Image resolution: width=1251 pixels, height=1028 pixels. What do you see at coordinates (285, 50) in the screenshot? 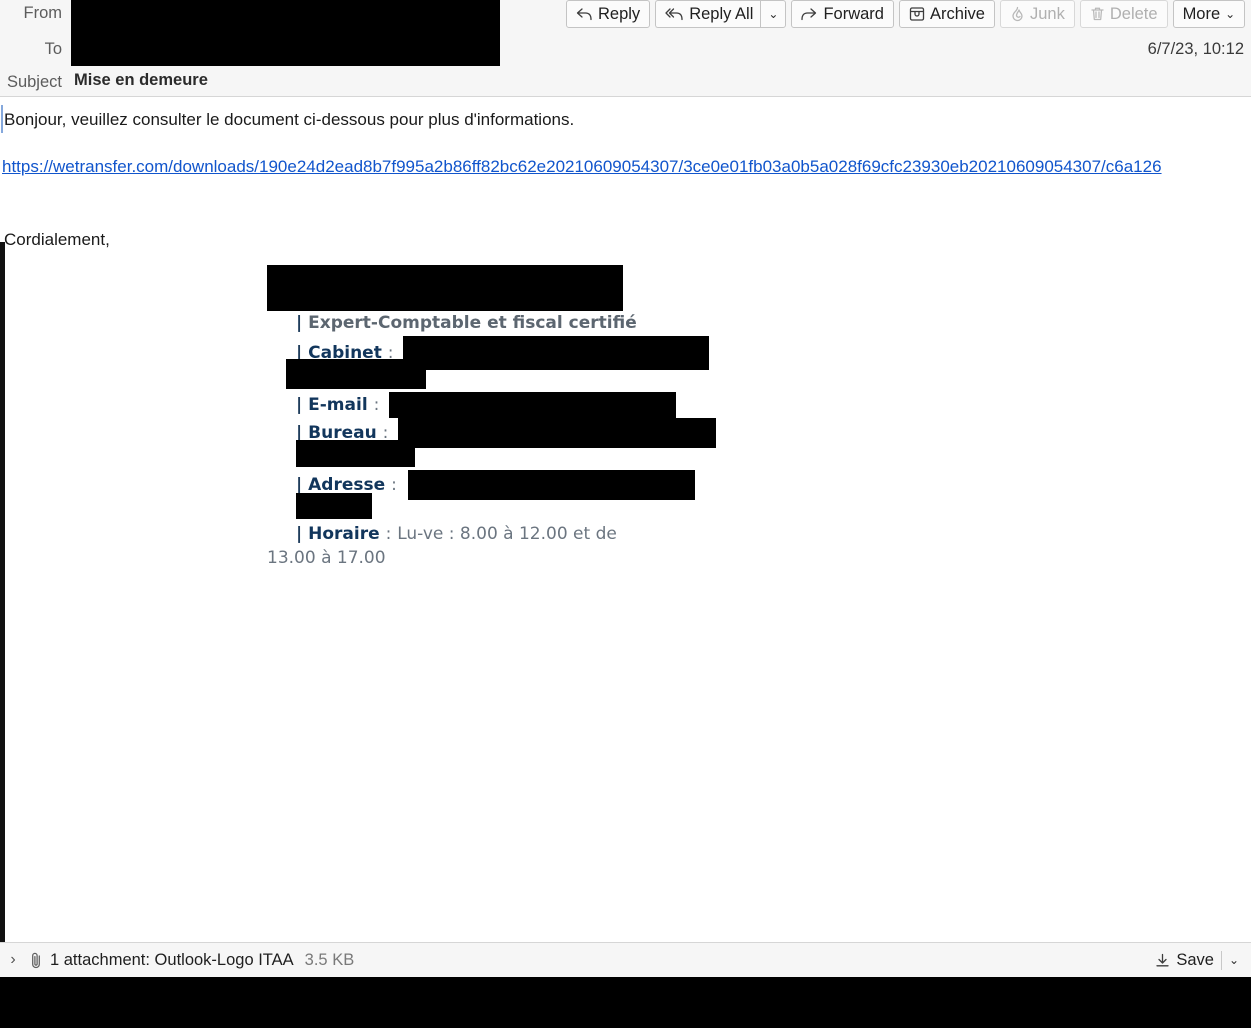
I see `to-address-redacted` at bounding box center [285, 50].